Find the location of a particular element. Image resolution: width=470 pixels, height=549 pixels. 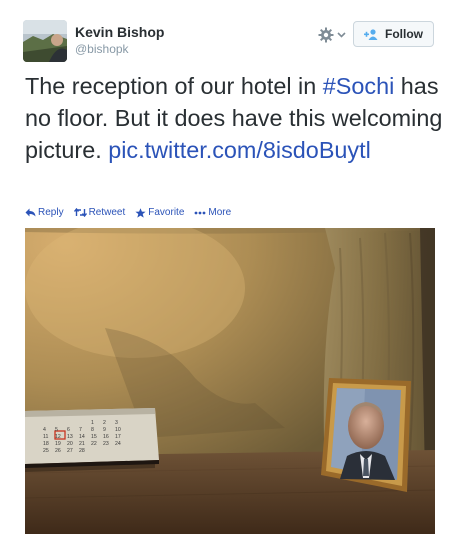

calendar-day: 27 is located at coordinates (70, 451).